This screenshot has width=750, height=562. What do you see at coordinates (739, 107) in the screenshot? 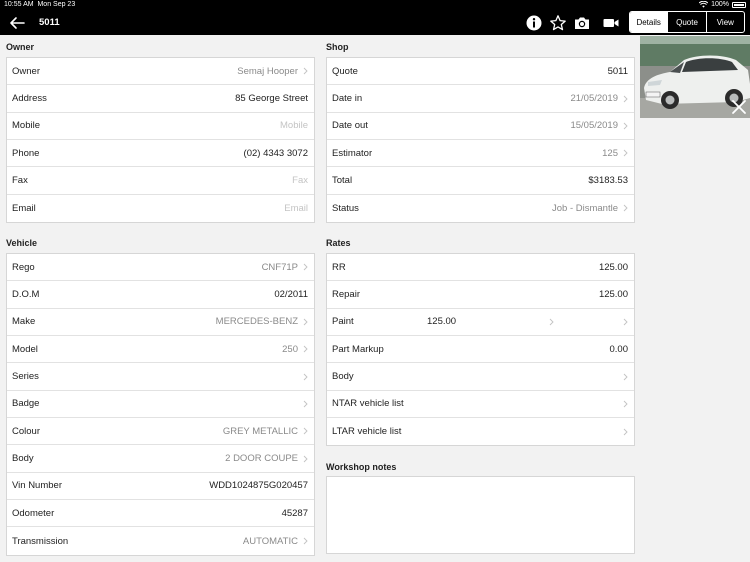
I see `close-icon` at bounding box center [739, 107].